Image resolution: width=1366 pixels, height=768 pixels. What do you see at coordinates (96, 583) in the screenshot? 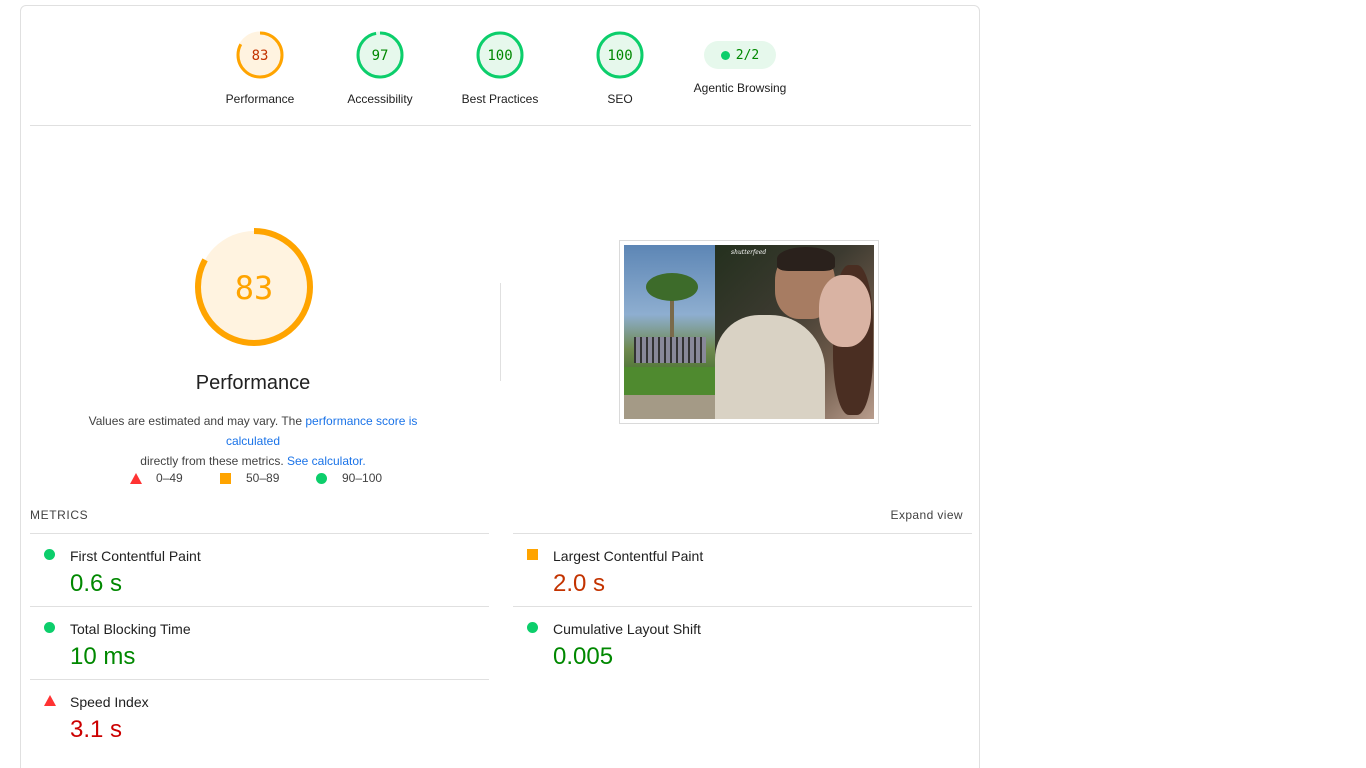
I see `metric-value: 0.6 s` at bounding box center [96, 583].